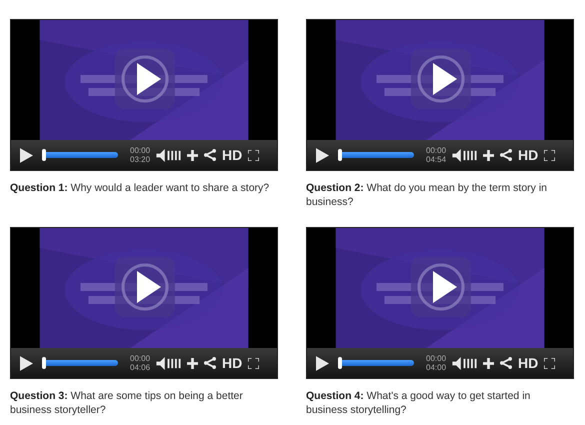 This screenshot has width=585, height=425. Describe the element at coordinates (427, 195) in the screenshot. I see `video-caption: Question 2: What do you mean by the term story in business?` at that location.